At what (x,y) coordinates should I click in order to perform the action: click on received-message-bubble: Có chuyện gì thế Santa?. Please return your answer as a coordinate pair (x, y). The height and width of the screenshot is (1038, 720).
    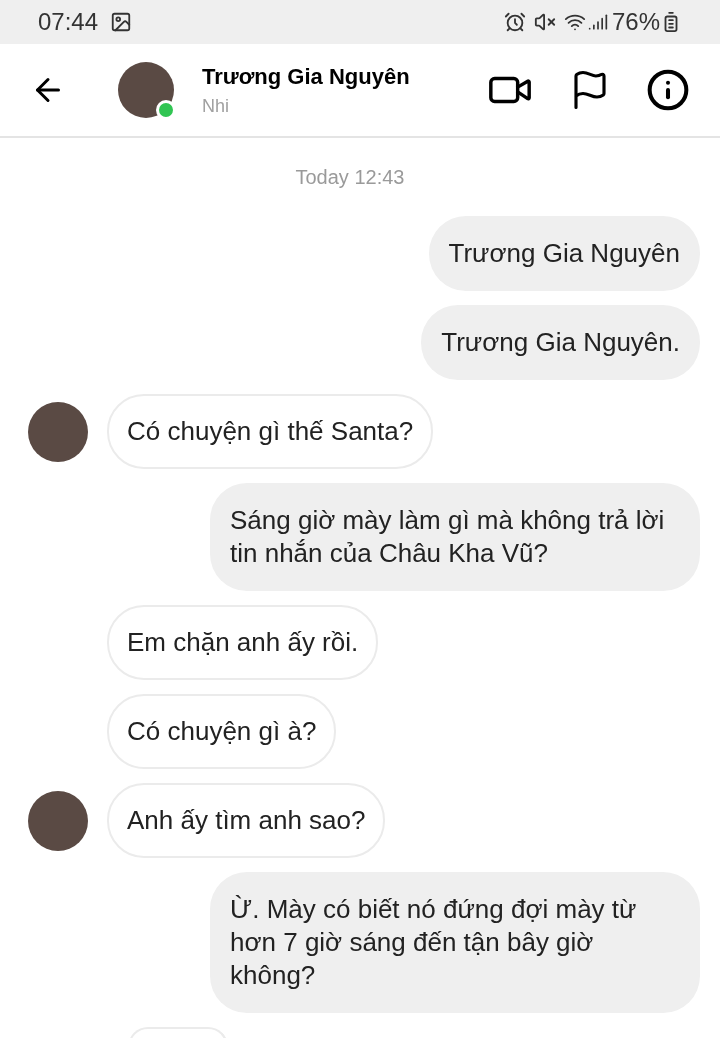
    Looking at the image, I should click on (270, 431).